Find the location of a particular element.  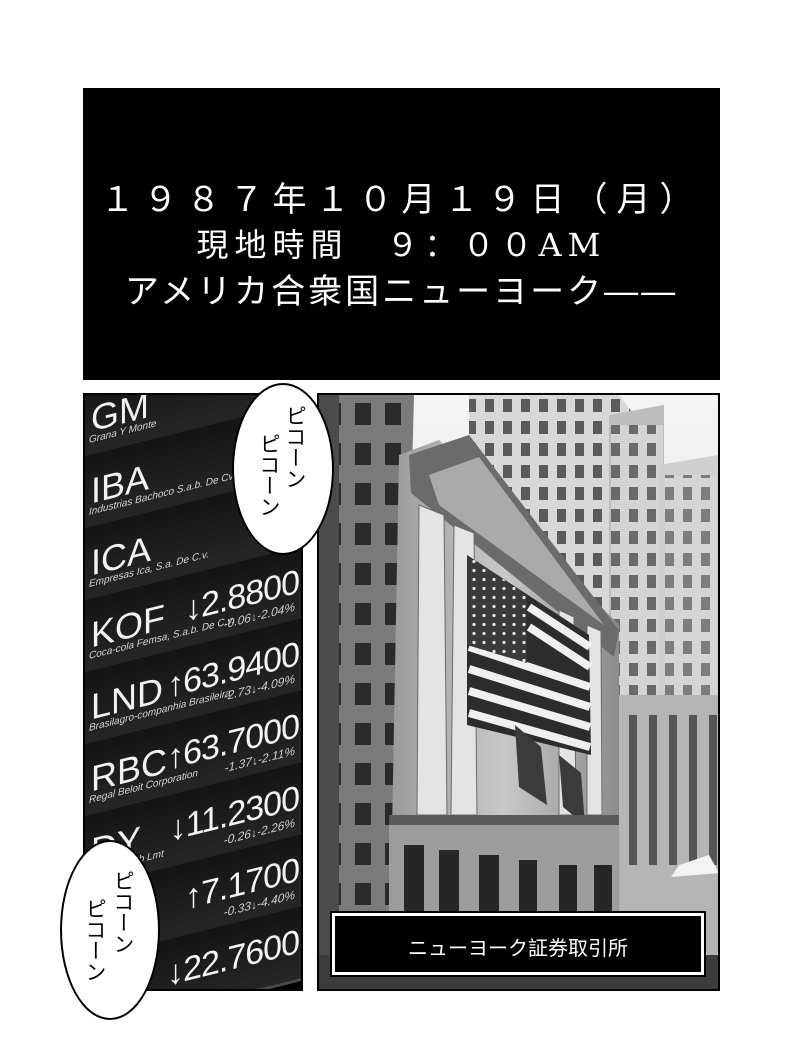

sound-effect-bubble-bottom: ピコーン ピコーン is located at coordinates (110, 930).